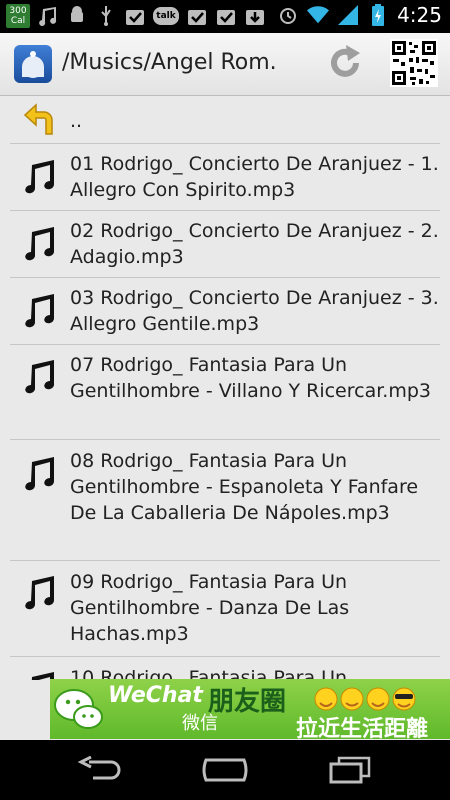  I want to click on back-arrow-icon, so click(40, 120).